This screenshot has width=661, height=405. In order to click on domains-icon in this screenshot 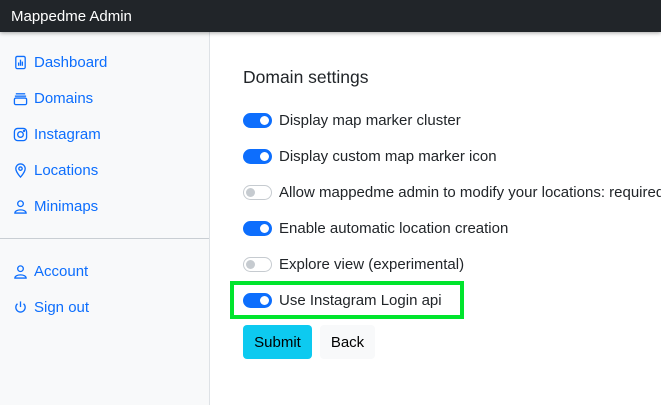, I will do `click(20, 98)`.